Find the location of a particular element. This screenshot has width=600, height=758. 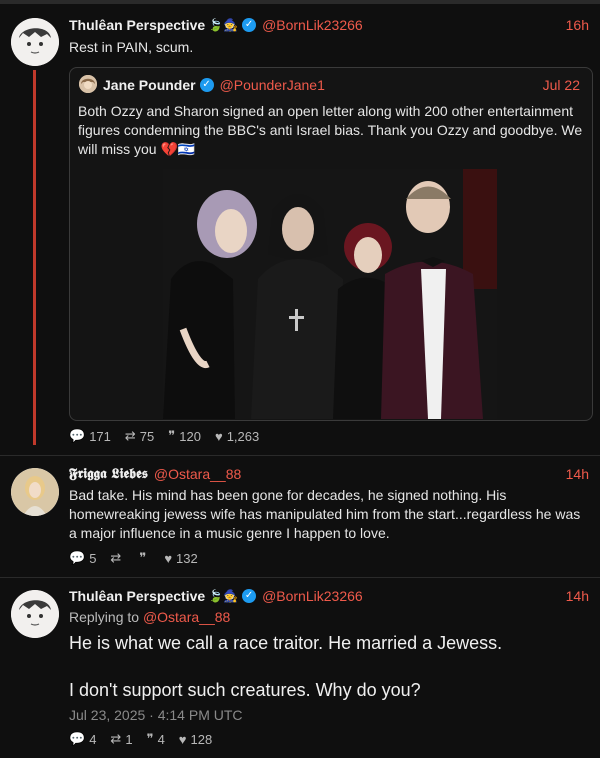

retweet-count: ⇄ is located at coordinates (117, 558).